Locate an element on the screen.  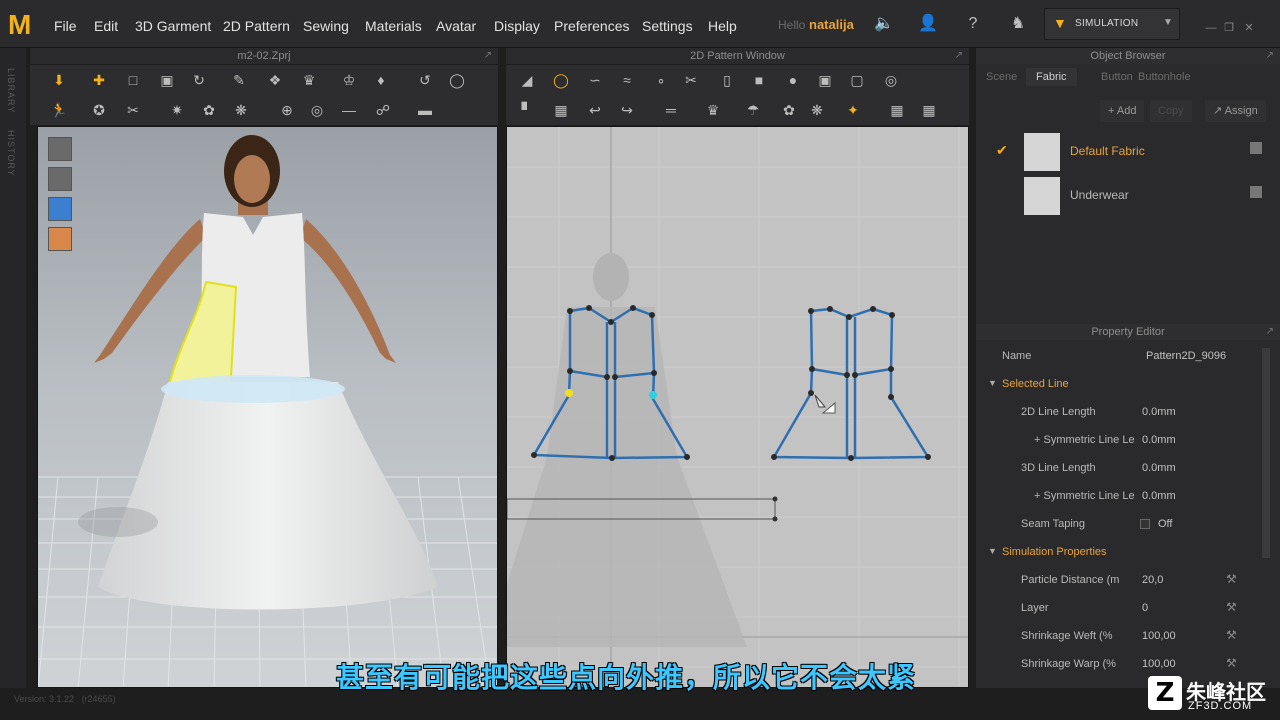
menu-display: Display is located at coordinates (517, 26).